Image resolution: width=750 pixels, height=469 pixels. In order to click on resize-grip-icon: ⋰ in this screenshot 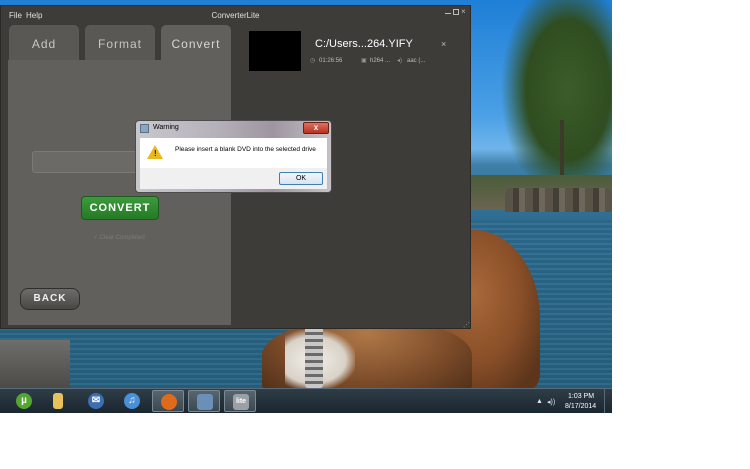, I will do `click(466, 325)`.